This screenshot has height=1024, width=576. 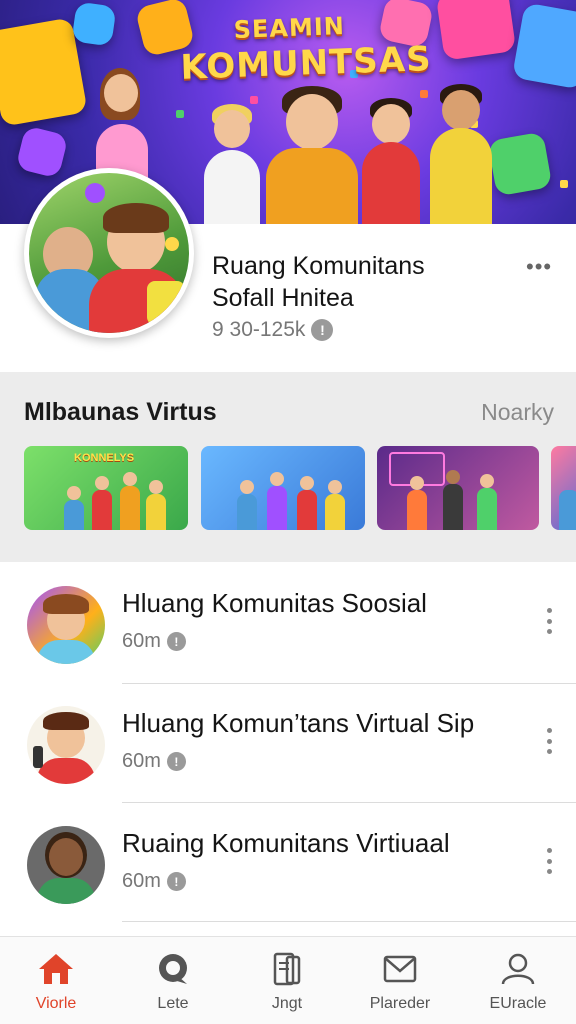 I want to click on nav-messages: Plareder, so click(x=400, y=982).